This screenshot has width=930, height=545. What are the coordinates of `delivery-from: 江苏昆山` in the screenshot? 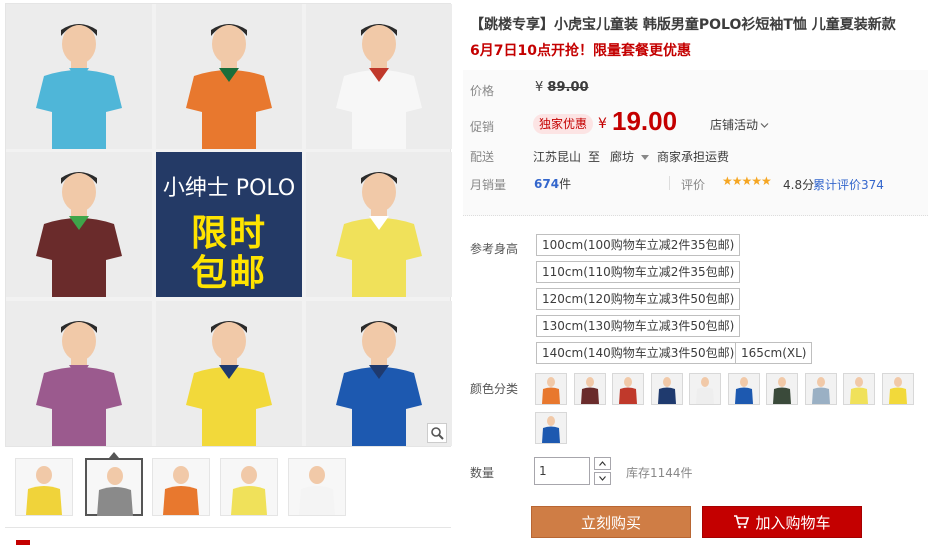 It's located at (557, 157).